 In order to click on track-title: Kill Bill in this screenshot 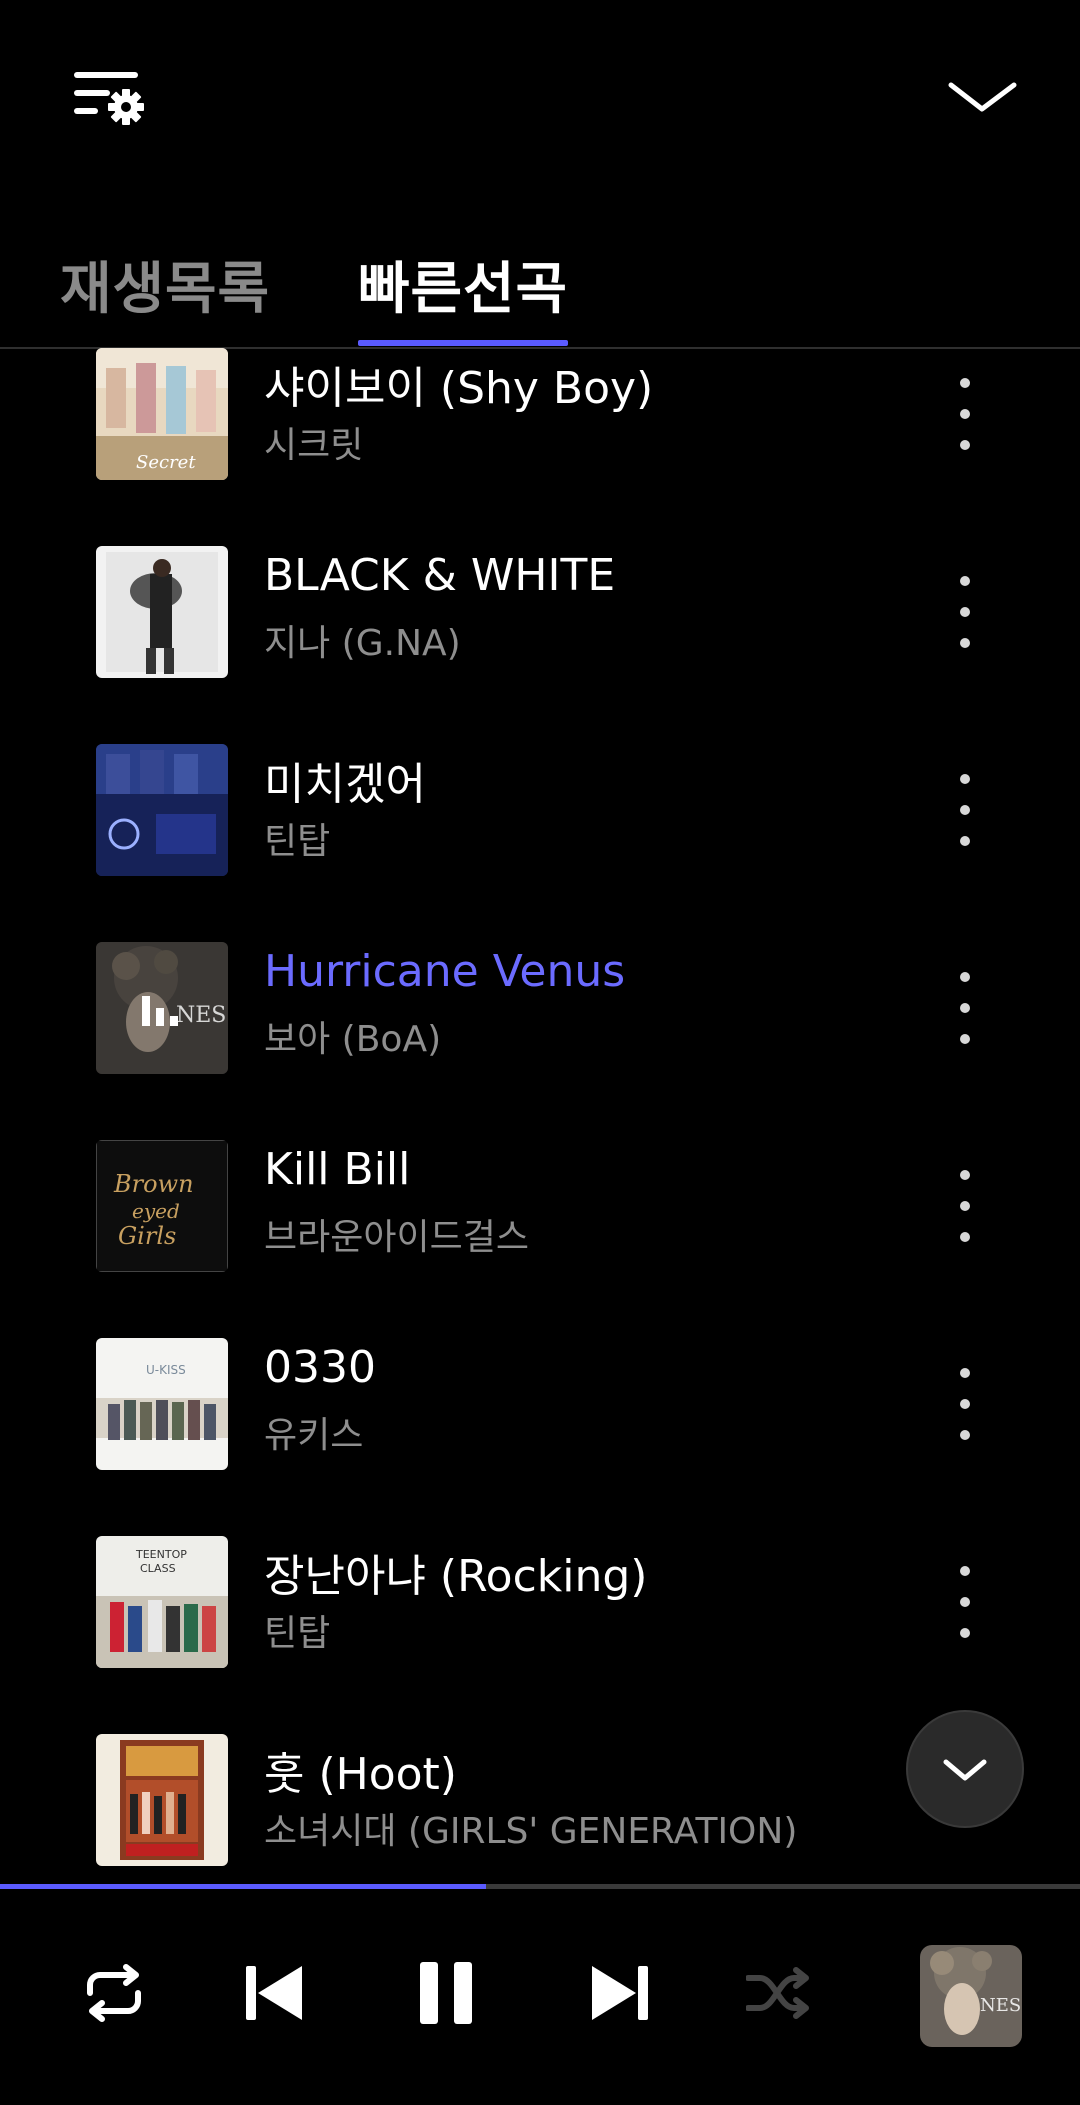, I will do `click(337, 1169)`.